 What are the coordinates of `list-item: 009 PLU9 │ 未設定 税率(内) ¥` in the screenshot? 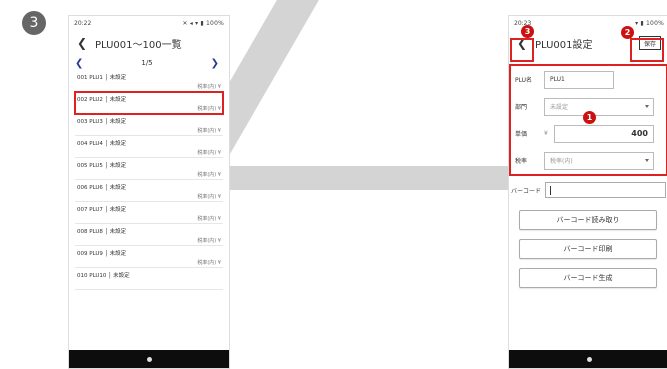 It's located at (149, 257).